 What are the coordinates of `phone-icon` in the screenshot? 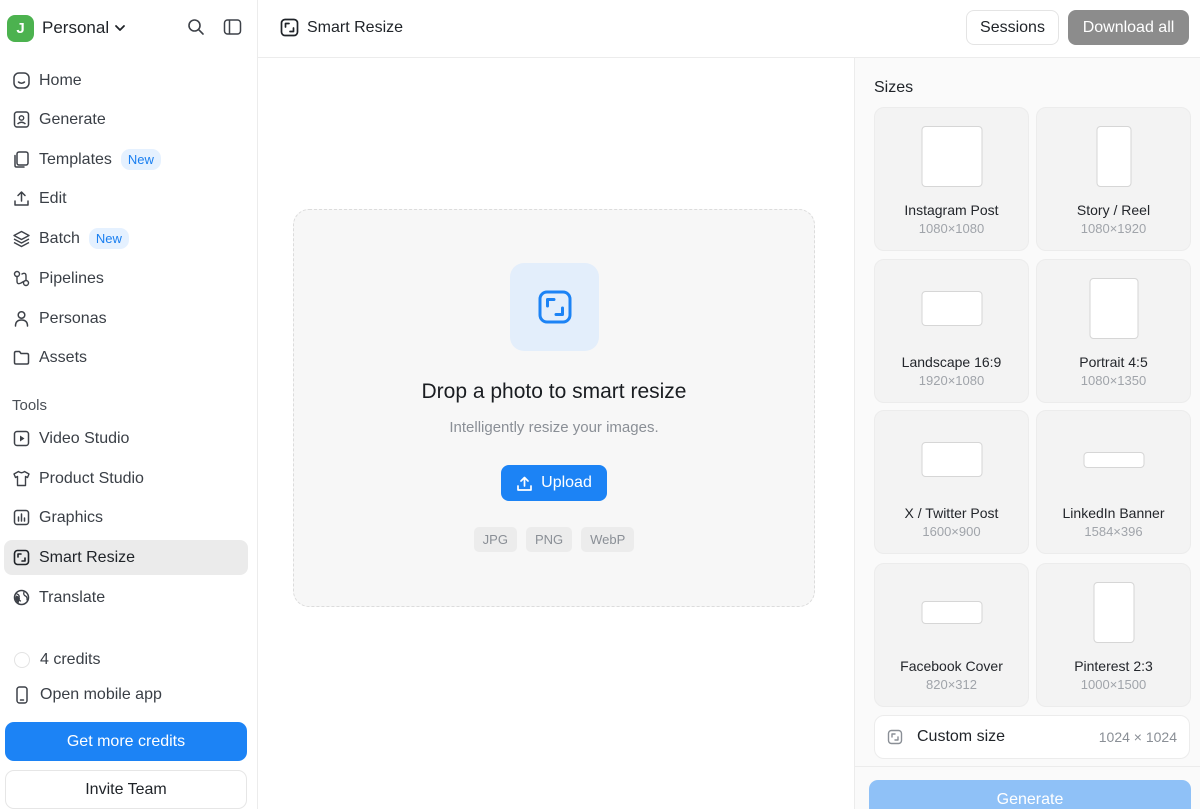 It's located at (22, 695).